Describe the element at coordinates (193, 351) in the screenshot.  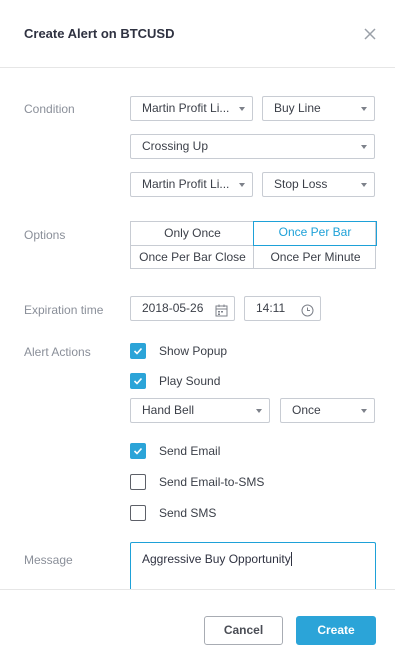
I see `show-popup-label: Show Popup` at that location.